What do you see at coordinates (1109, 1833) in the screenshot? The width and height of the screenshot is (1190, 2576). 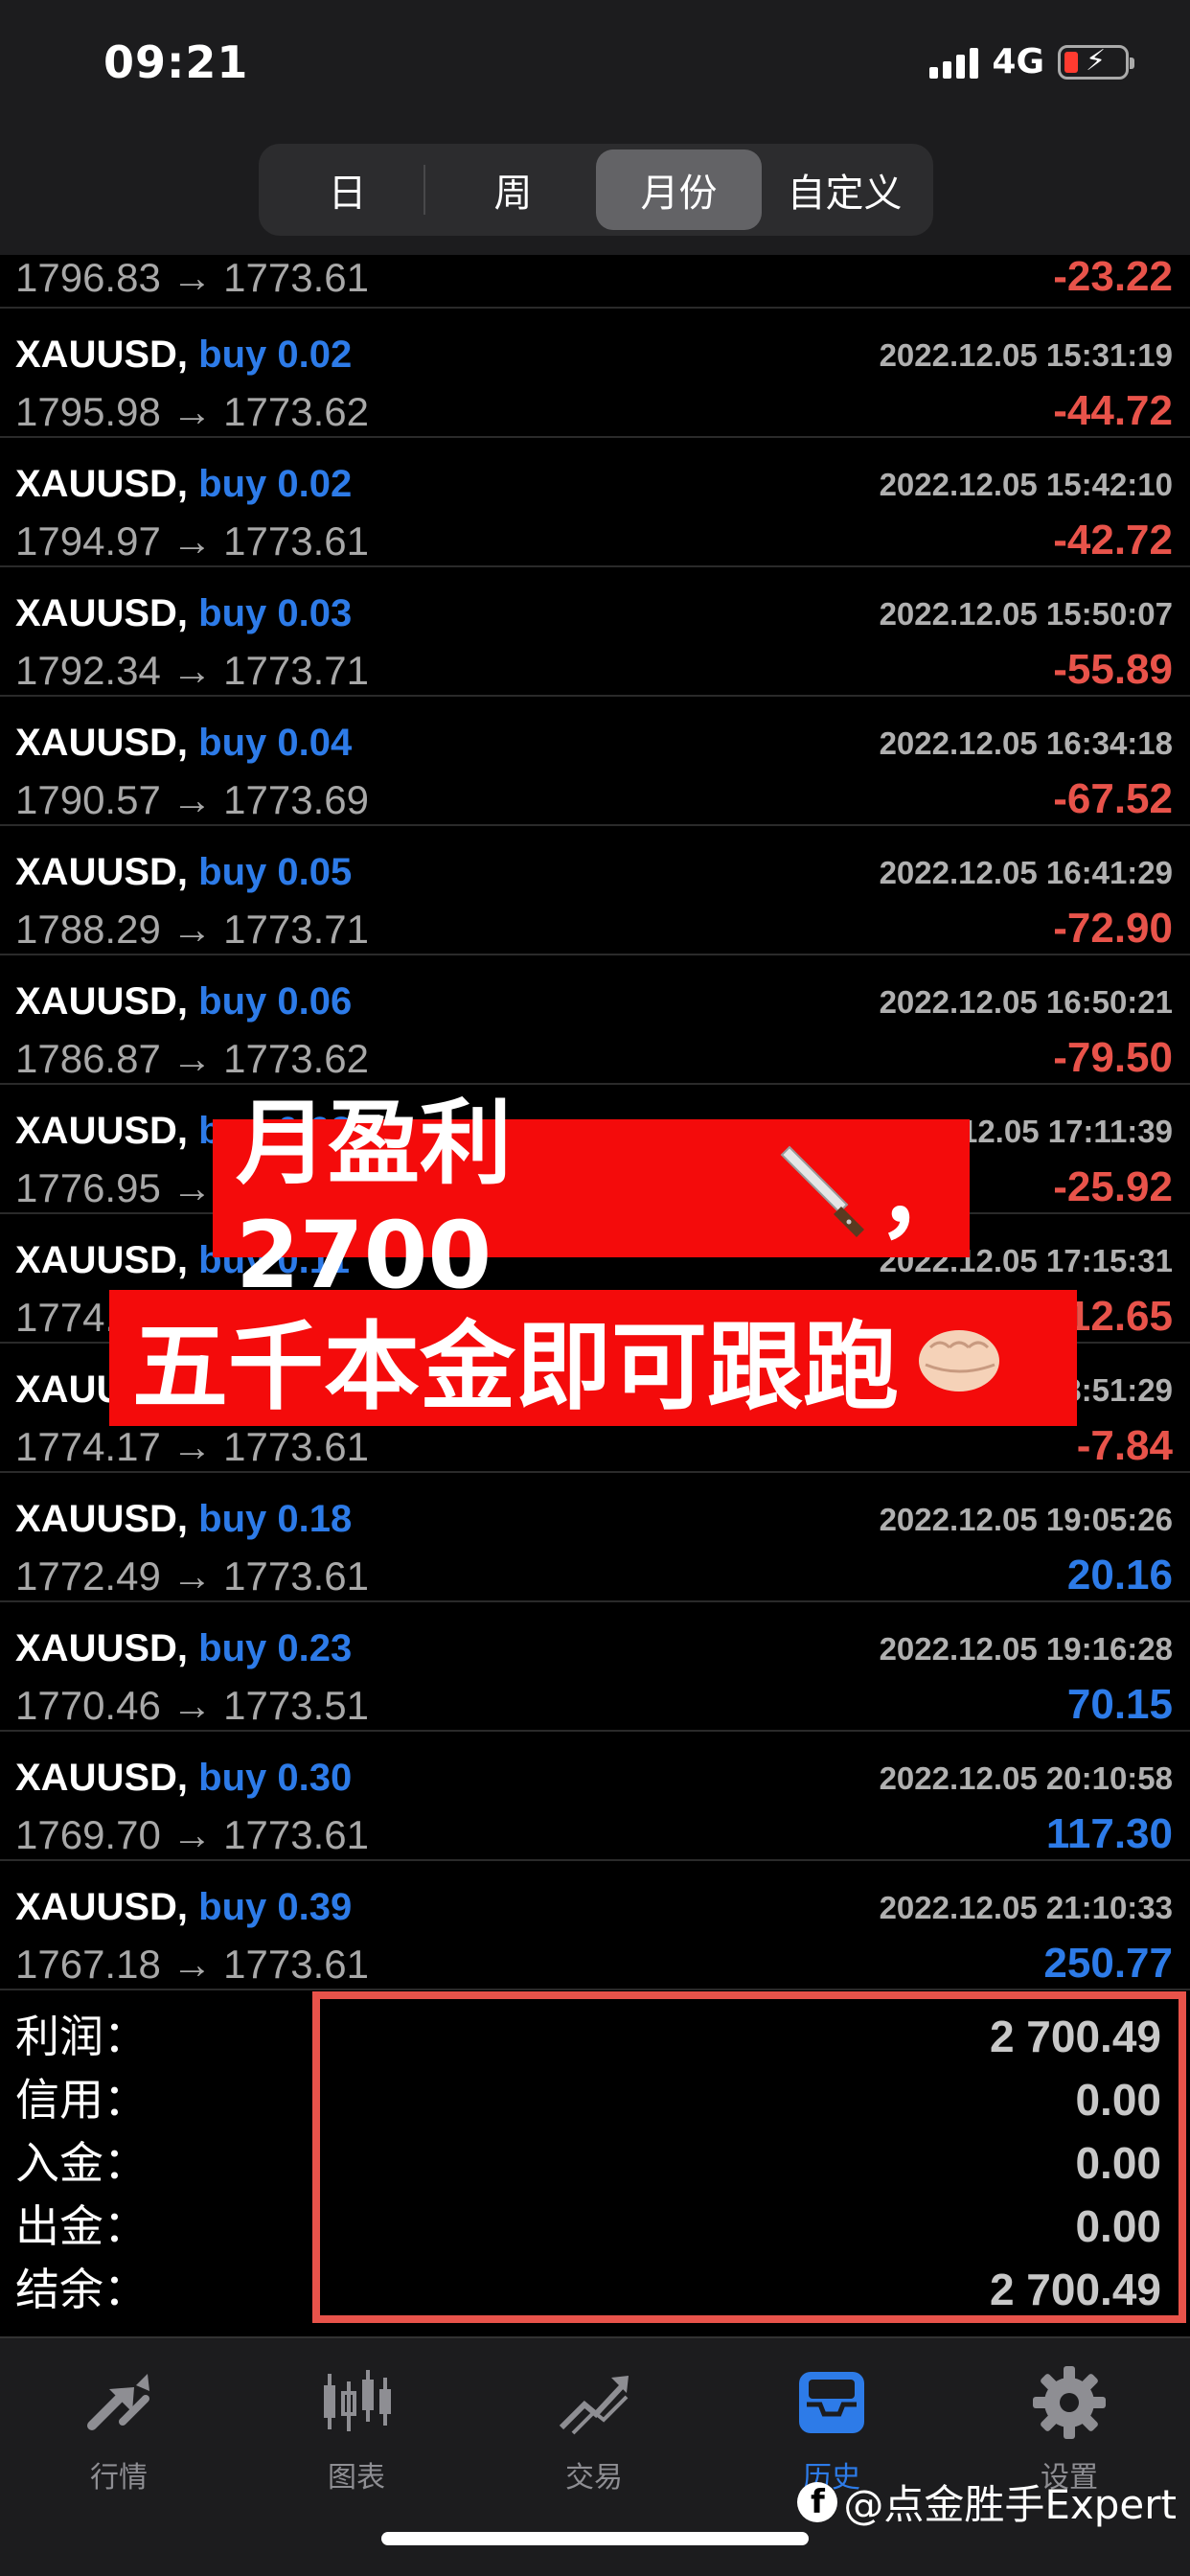 I see `deal-profit: 117.30` at bounding box center [1109, 1833].